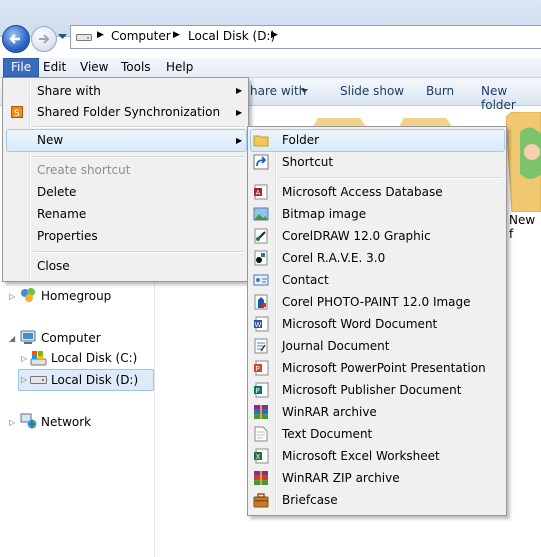 Image resolution: width=541 pixels, height=557 pixels. What do you see at coordinates (28, 337) in the screenshot?
I see `computer-icon` at bounding box center [28, 337].